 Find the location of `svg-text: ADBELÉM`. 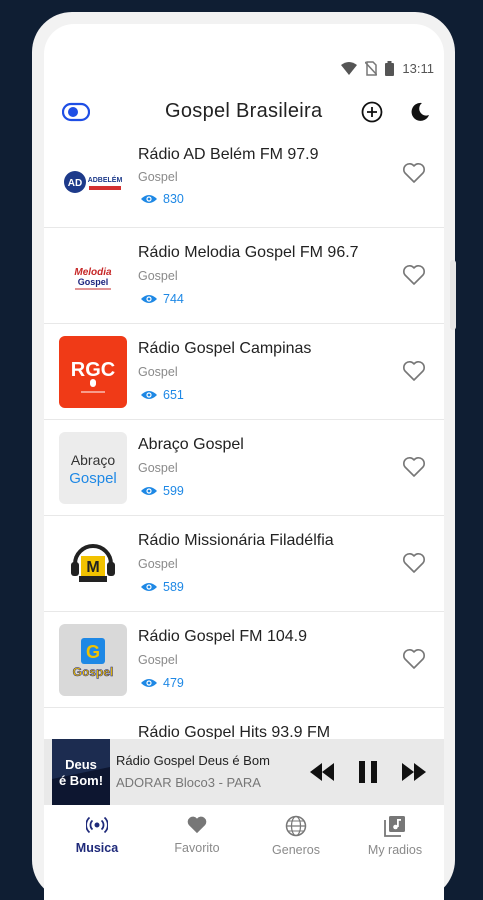

svg-text: ADBELÉM is located at coordinates (105, 179).